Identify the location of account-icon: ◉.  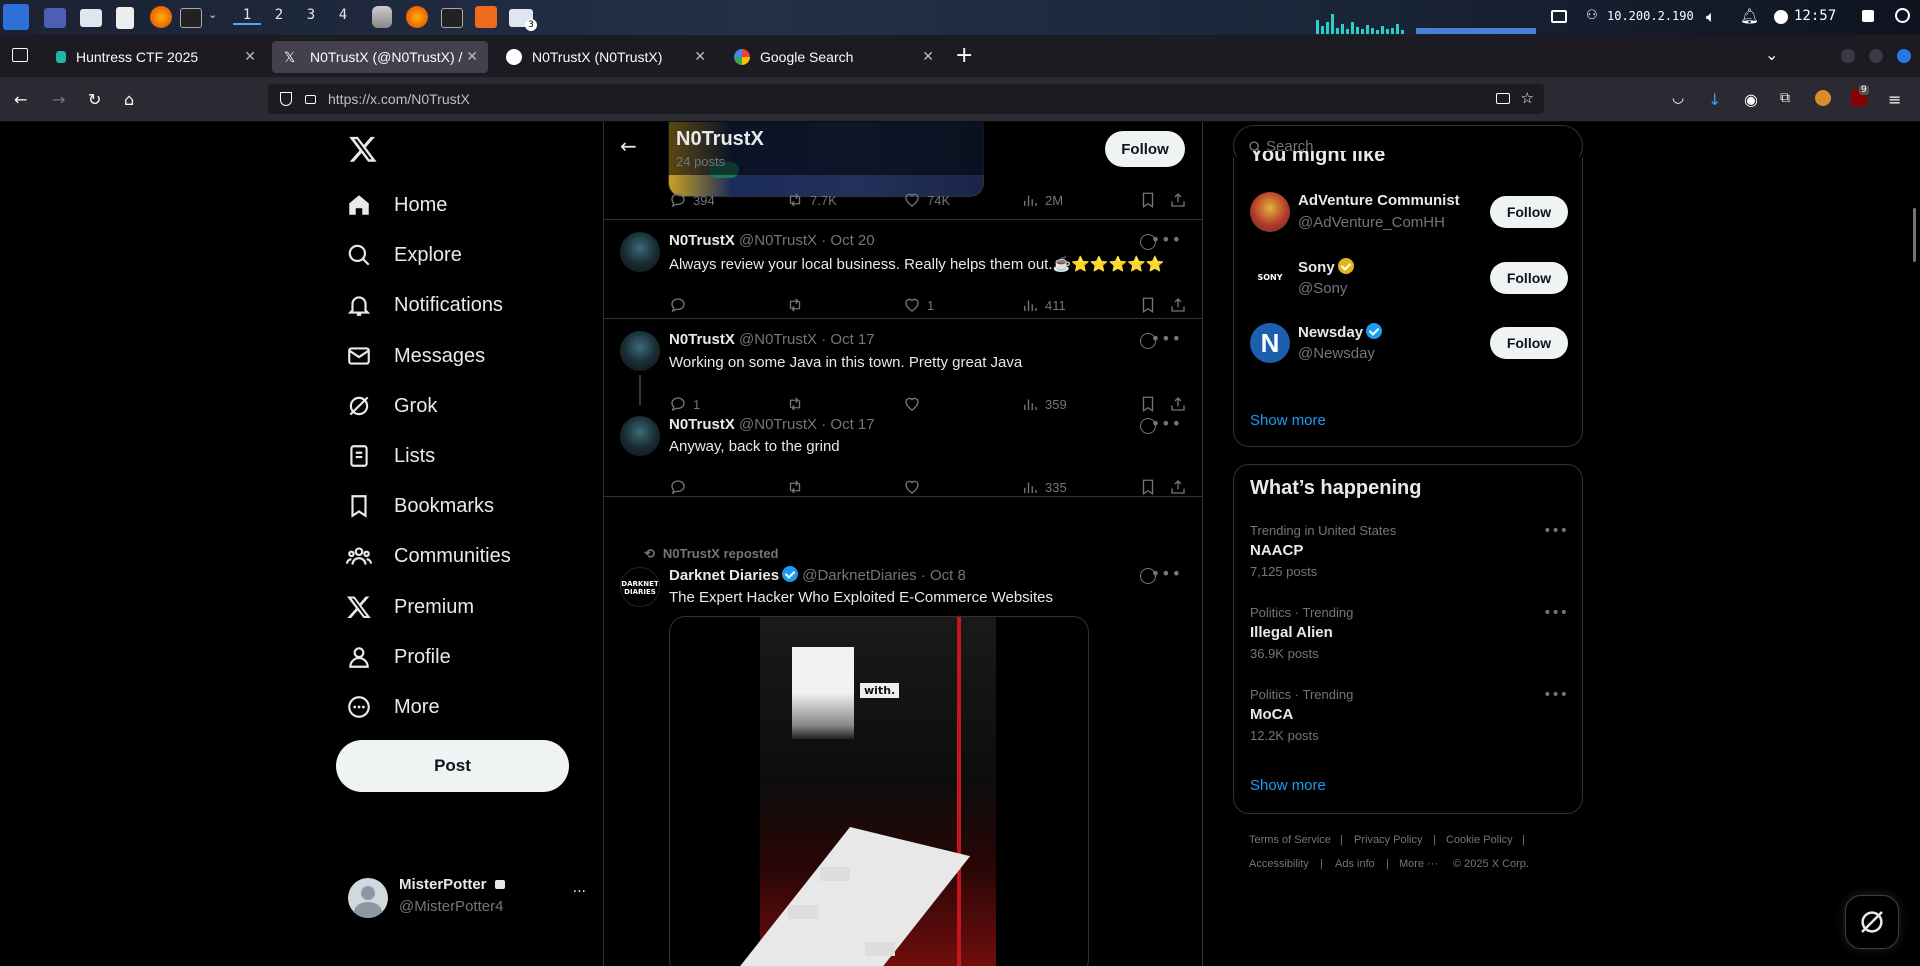
(1751, 99).